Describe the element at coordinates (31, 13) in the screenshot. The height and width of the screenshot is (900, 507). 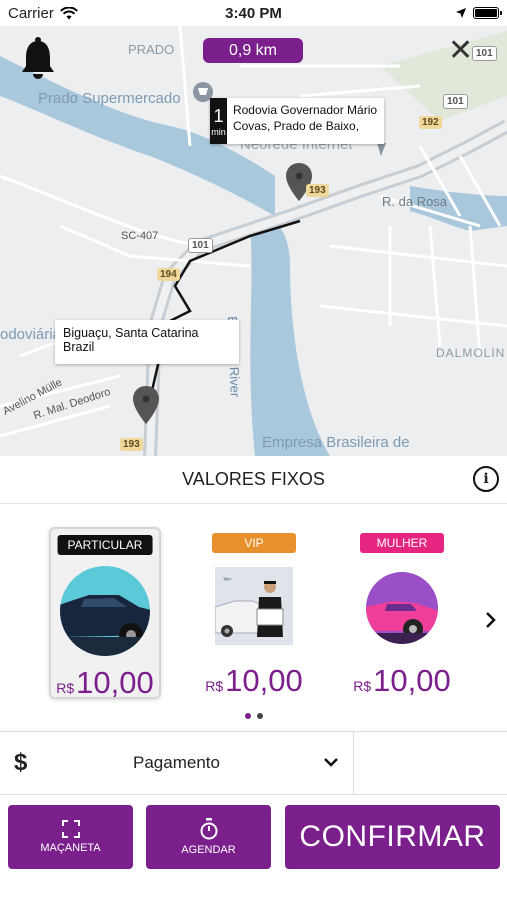
I see `carrier-label: Carrier` at that location.